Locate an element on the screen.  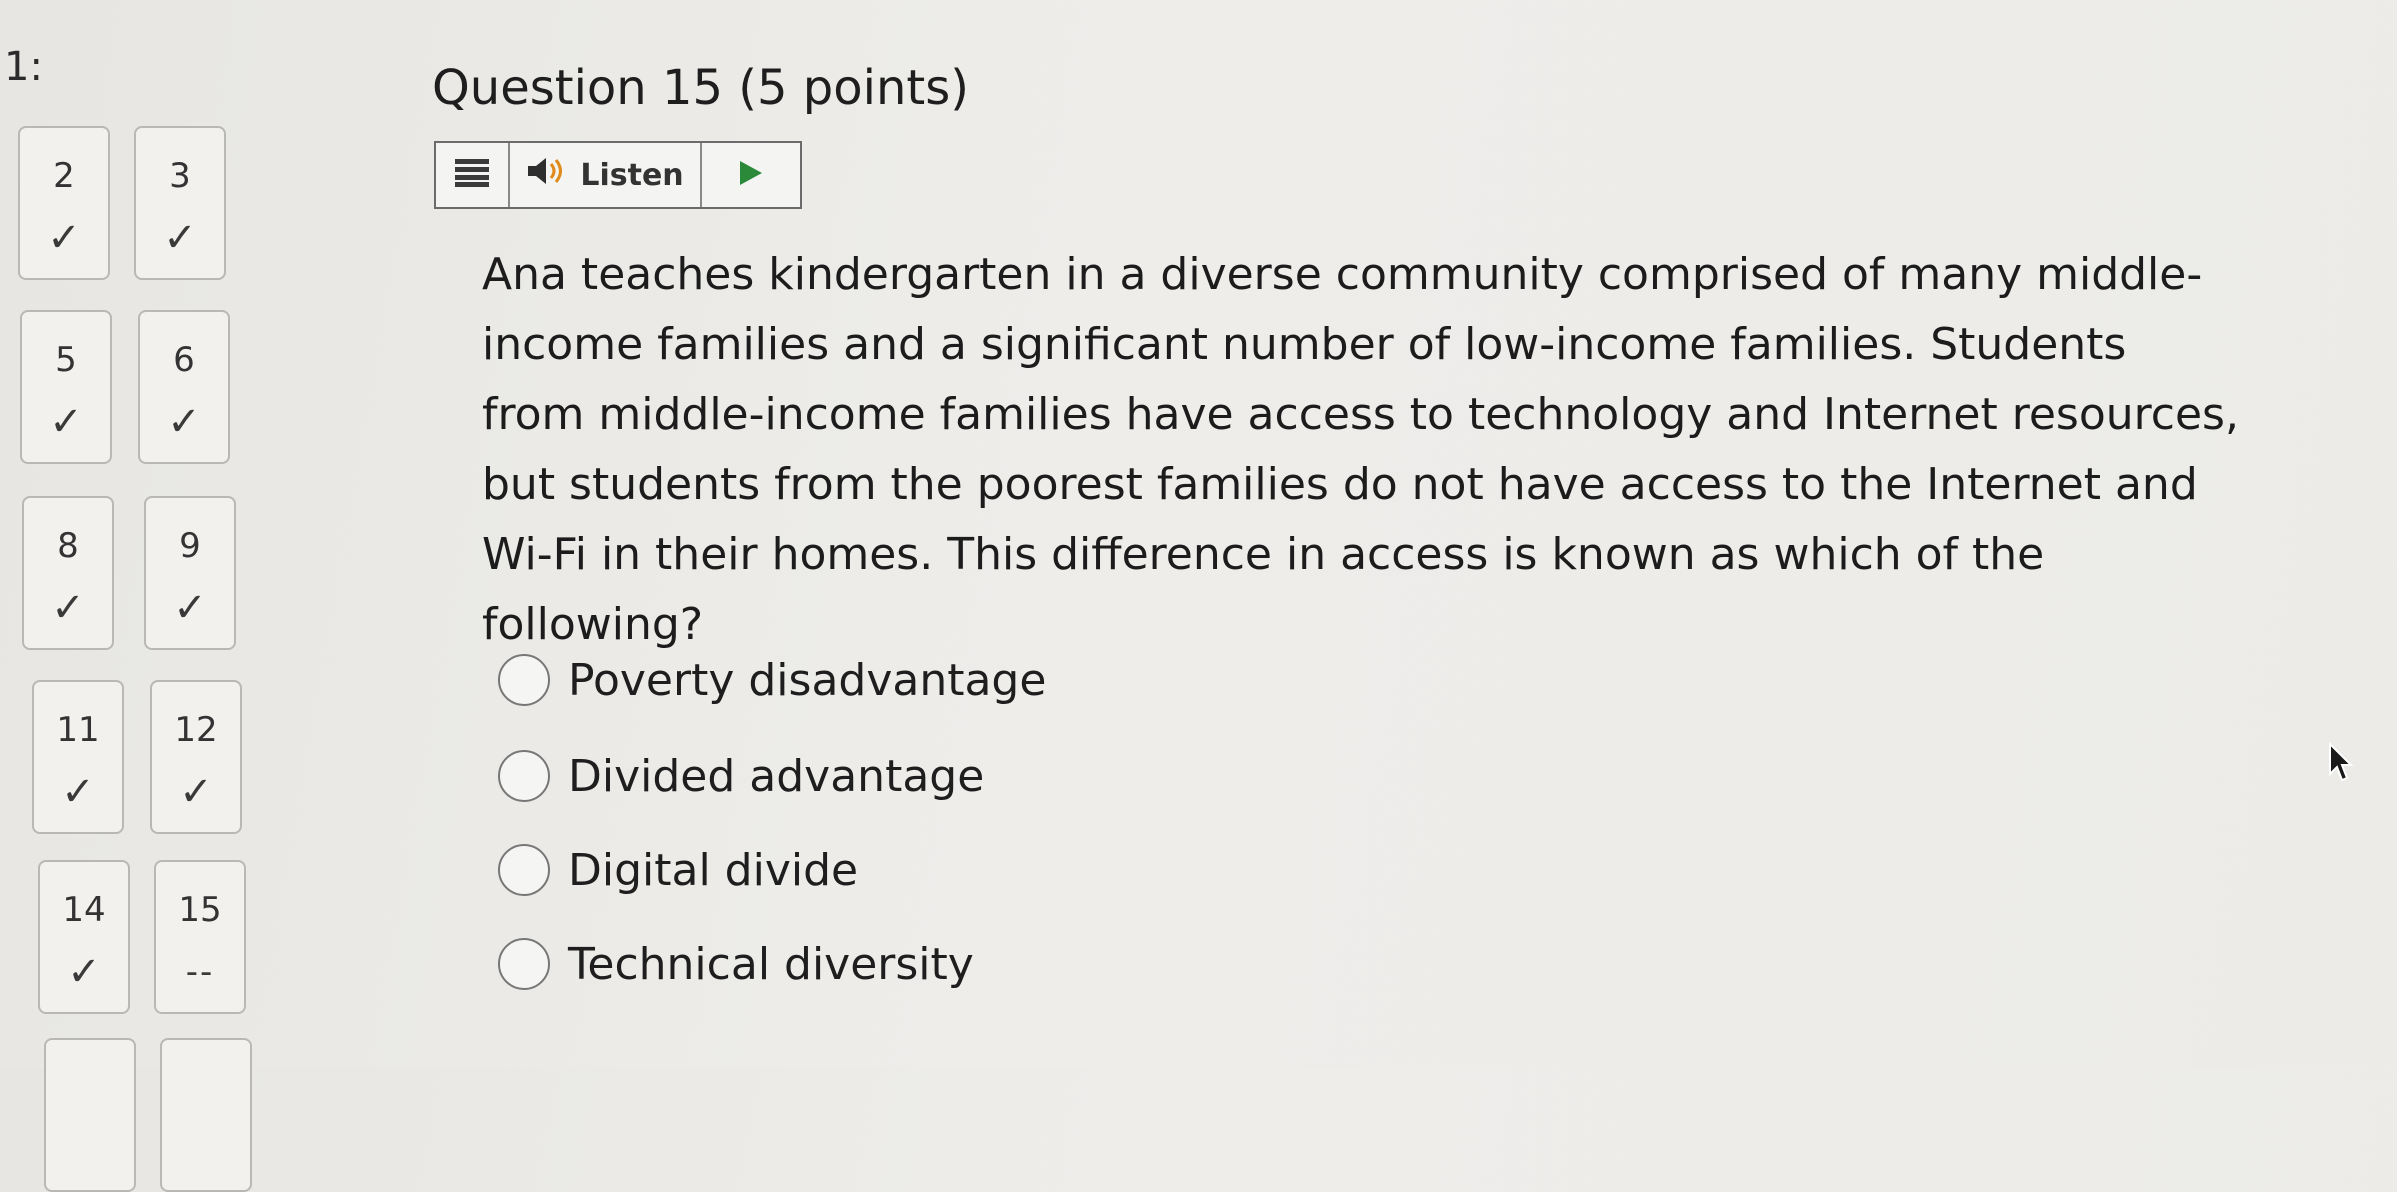
nav-question-number: 9 is located at coordinates (190, 546).